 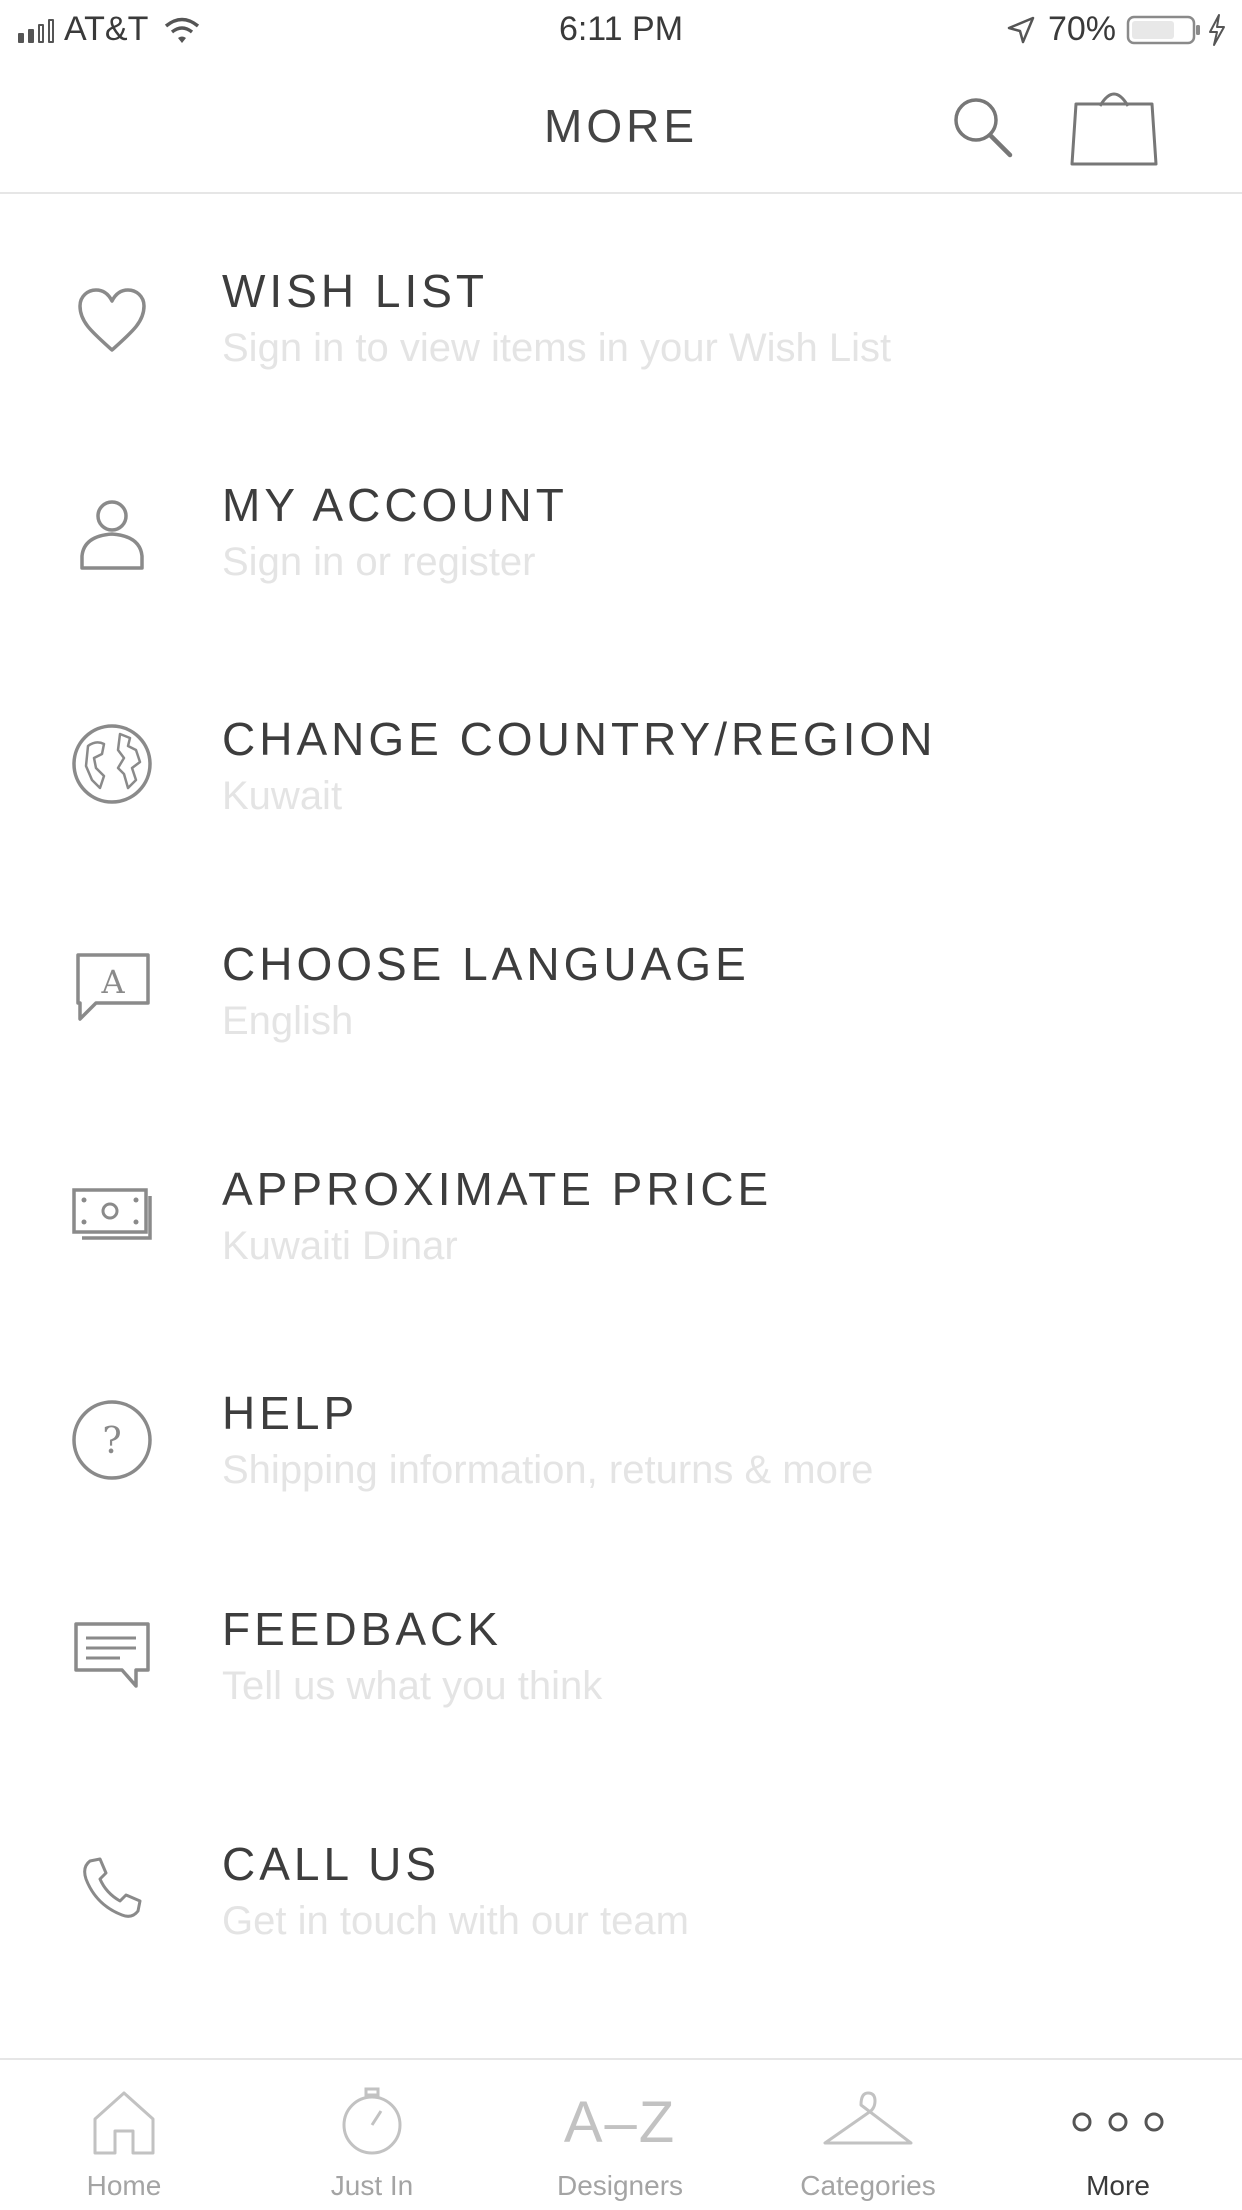 I want to click on tab-home: Home, so click(x=124, y=2135).